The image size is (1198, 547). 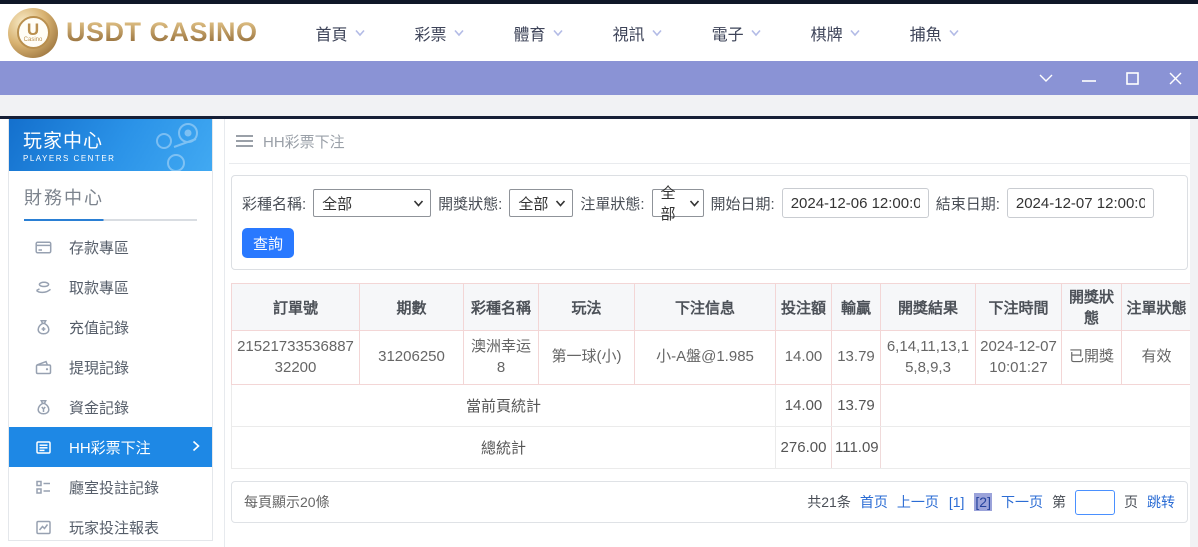 What do you see at coordinates (99, 248) in the screenshot?
I see `sidebar-item-label: 存款專區` at bounding box center [99, 248].